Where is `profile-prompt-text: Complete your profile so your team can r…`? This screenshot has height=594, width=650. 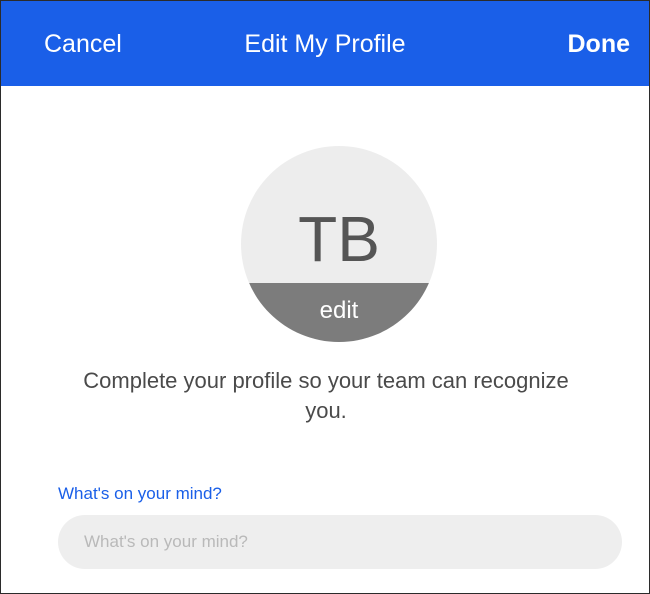
profile-prompt-text: Complete your profile so your team can r… is located at coordinates (326, 395).